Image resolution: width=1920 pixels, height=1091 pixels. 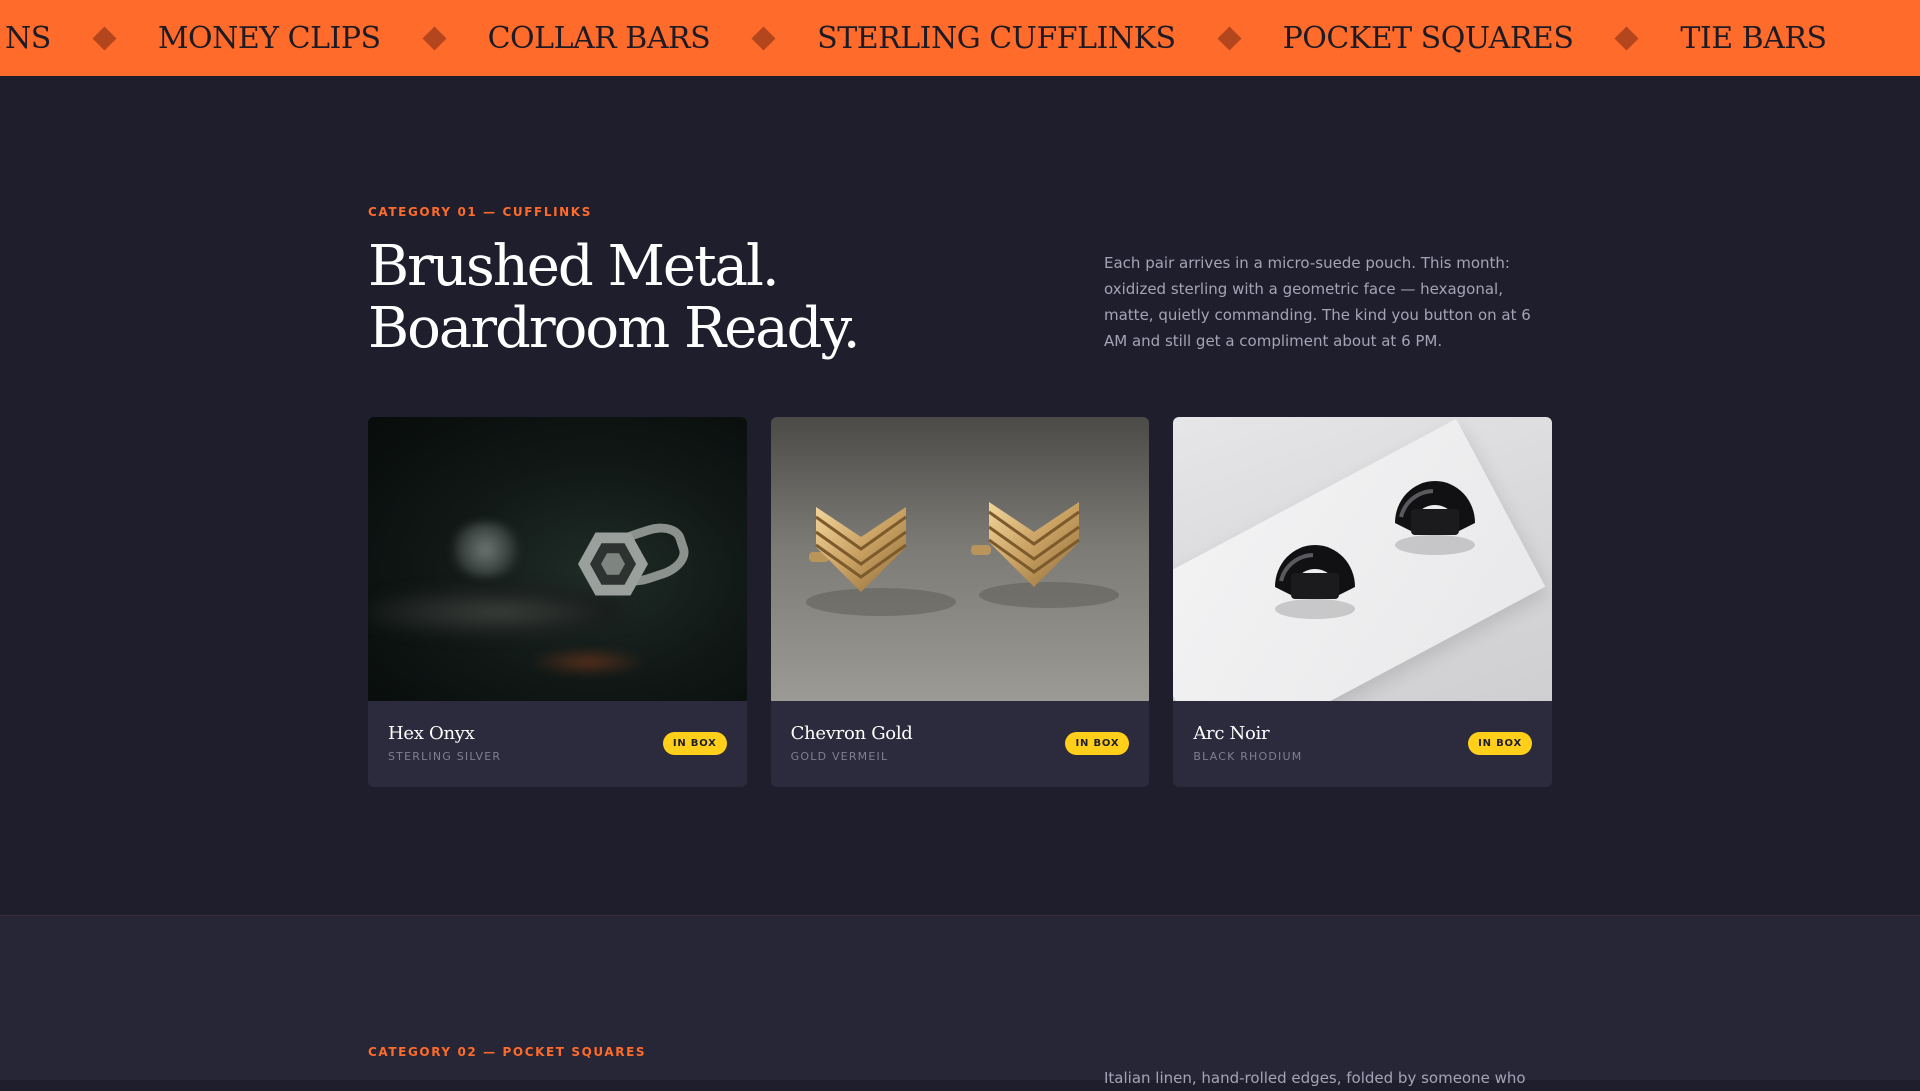 I want to click on product-info: Arc Noir BLACK RHODIUM IN BOX, so click(x=1362, y=744).